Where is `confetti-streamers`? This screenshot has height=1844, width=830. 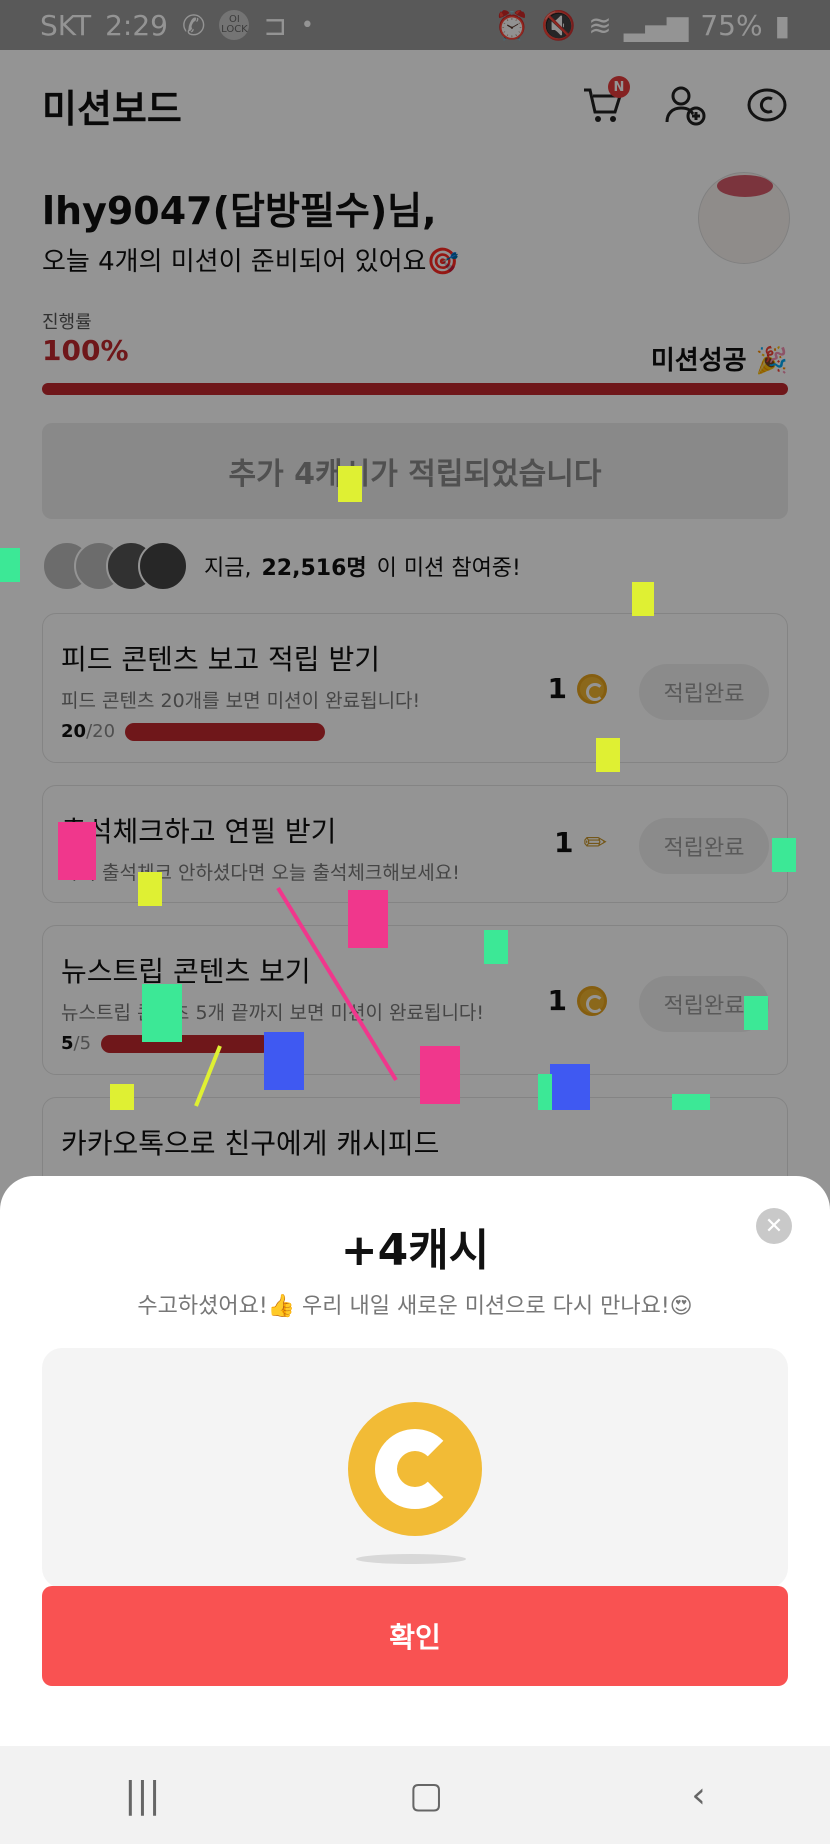 confetti-streamers is located at coordinates (296, 996).